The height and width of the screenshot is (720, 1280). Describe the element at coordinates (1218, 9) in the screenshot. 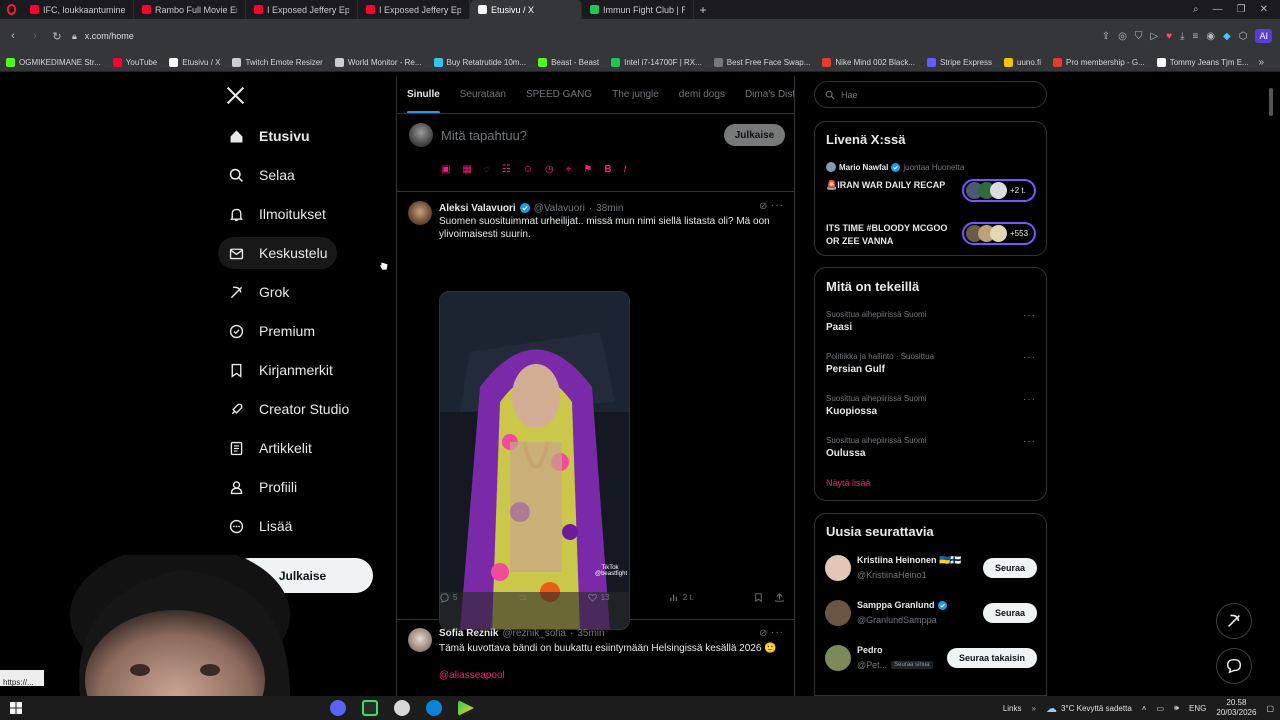

I see `minimize-icon: —` at that location.